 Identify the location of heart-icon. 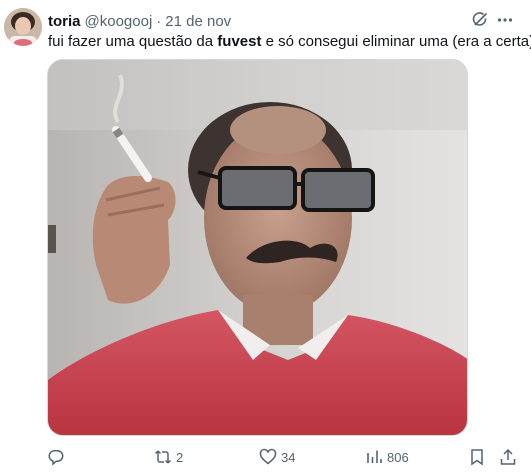
(268, 456).